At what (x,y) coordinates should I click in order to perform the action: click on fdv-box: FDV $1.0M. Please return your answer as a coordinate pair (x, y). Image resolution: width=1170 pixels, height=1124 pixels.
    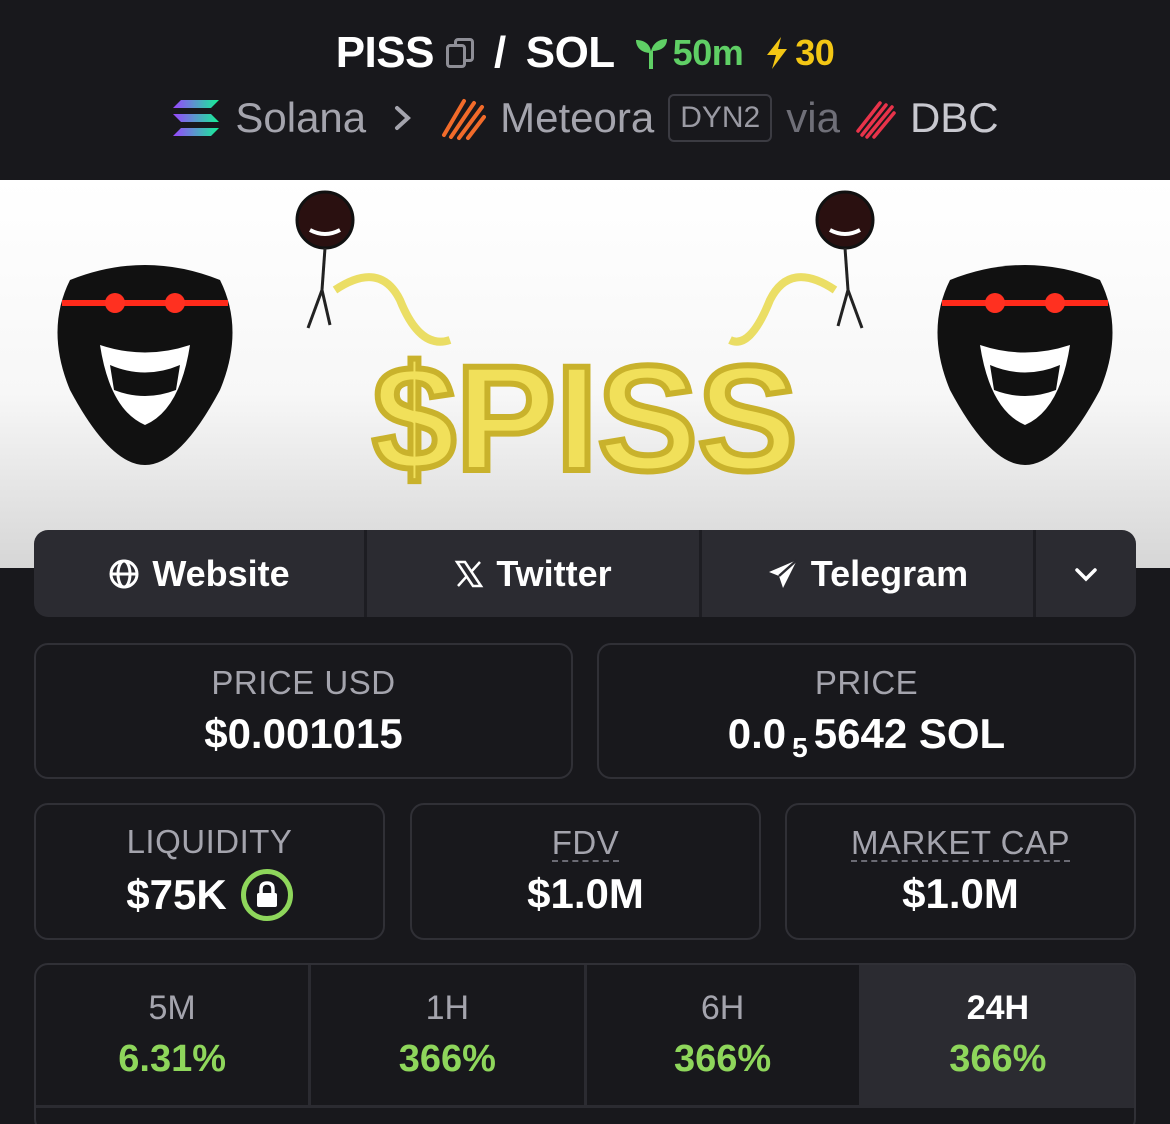
    Looking at the image, I should click on (585, 871).